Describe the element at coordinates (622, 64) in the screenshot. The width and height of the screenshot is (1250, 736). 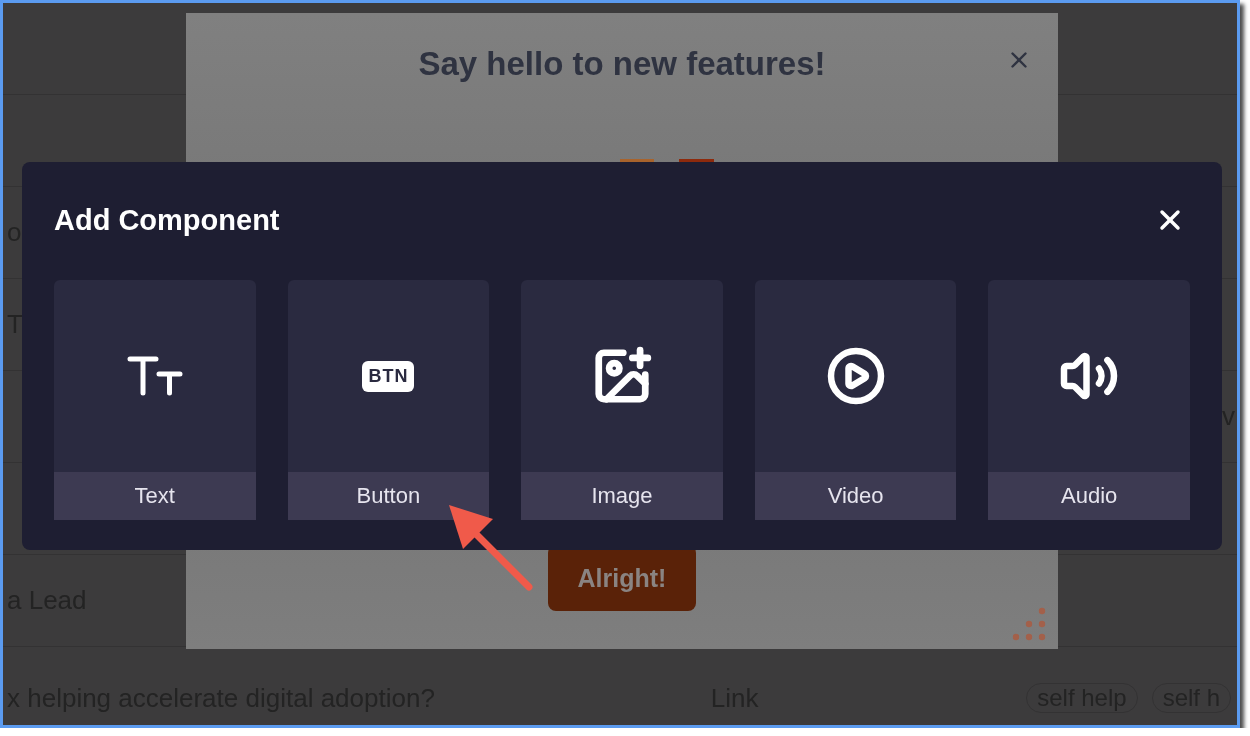
I see `modal-title: Say hello to new features!` at that location.